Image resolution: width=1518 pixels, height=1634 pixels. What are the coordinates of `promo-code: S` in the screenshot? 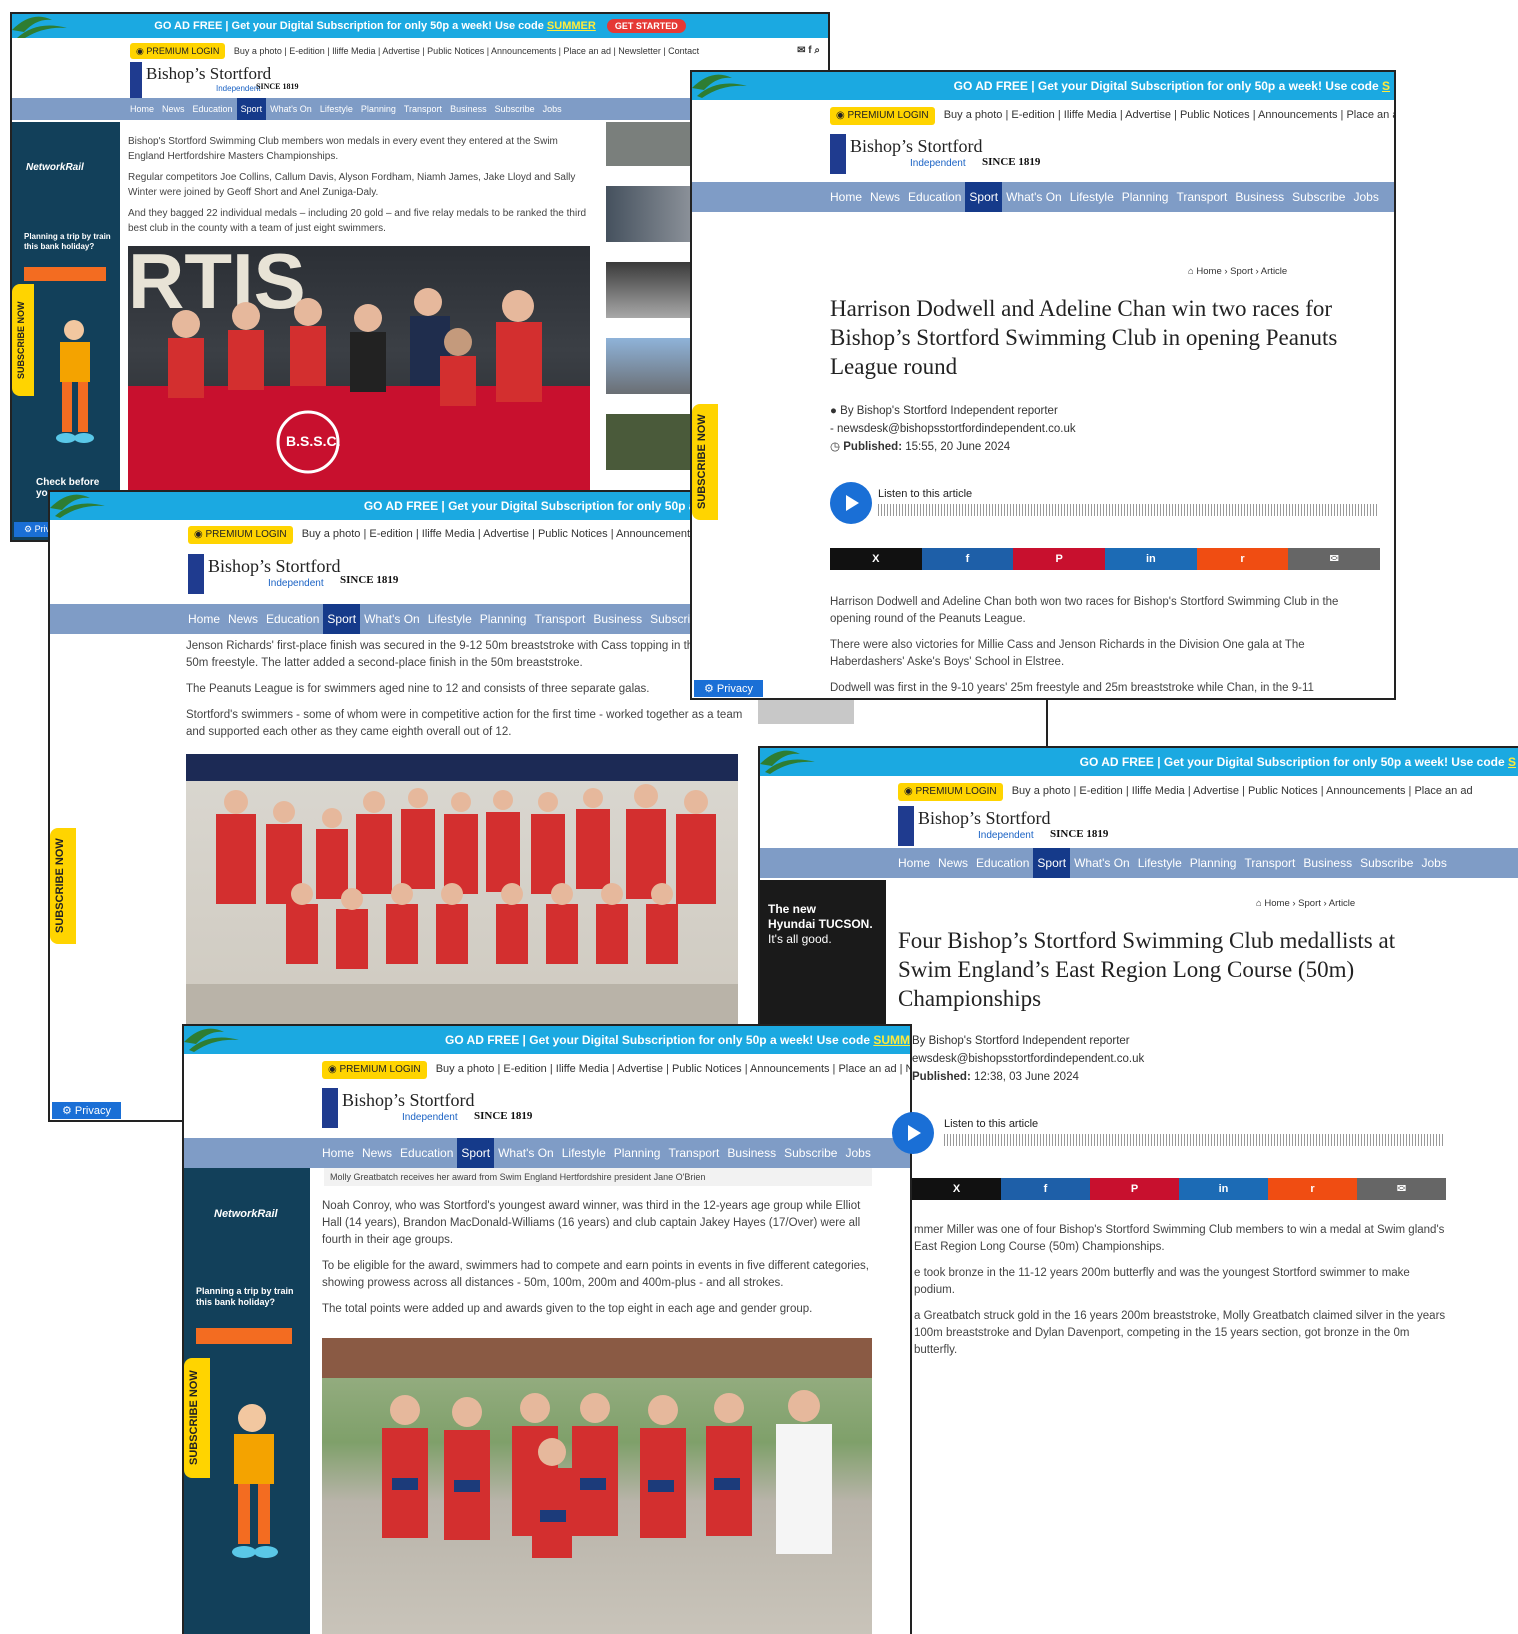 It's located at (1512, 762).